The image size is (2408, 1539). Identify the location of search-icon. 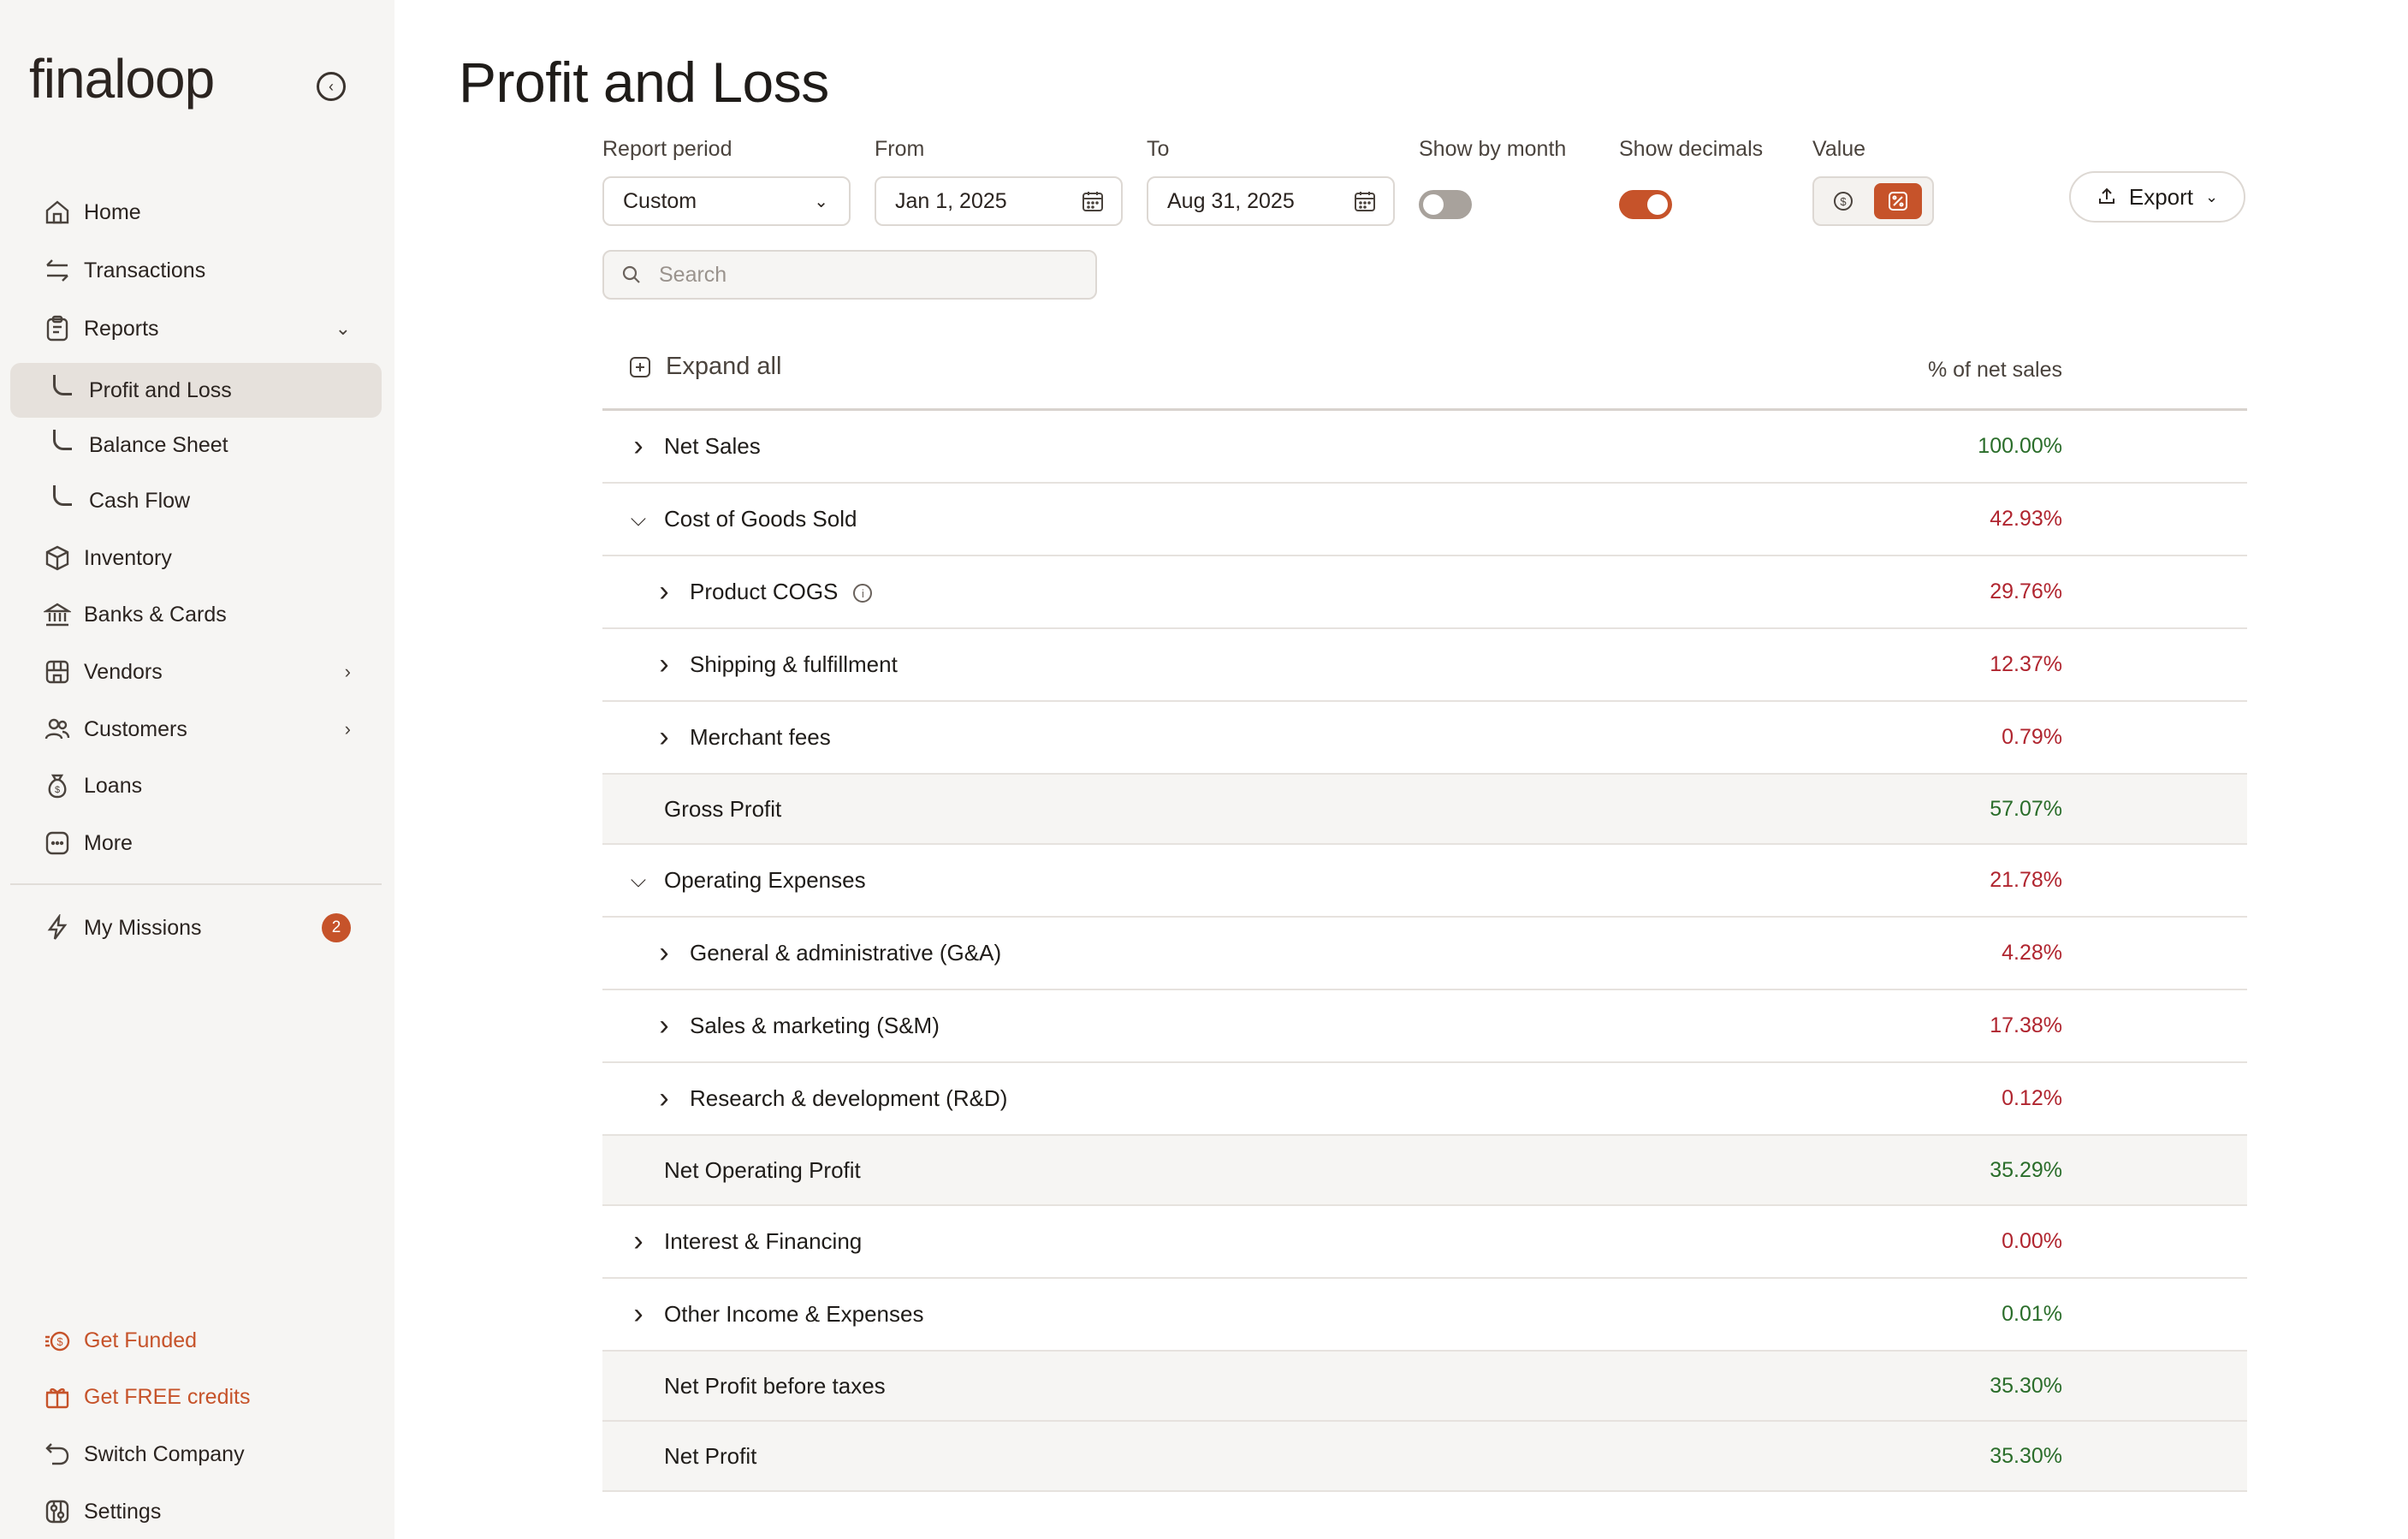
(631, 274).